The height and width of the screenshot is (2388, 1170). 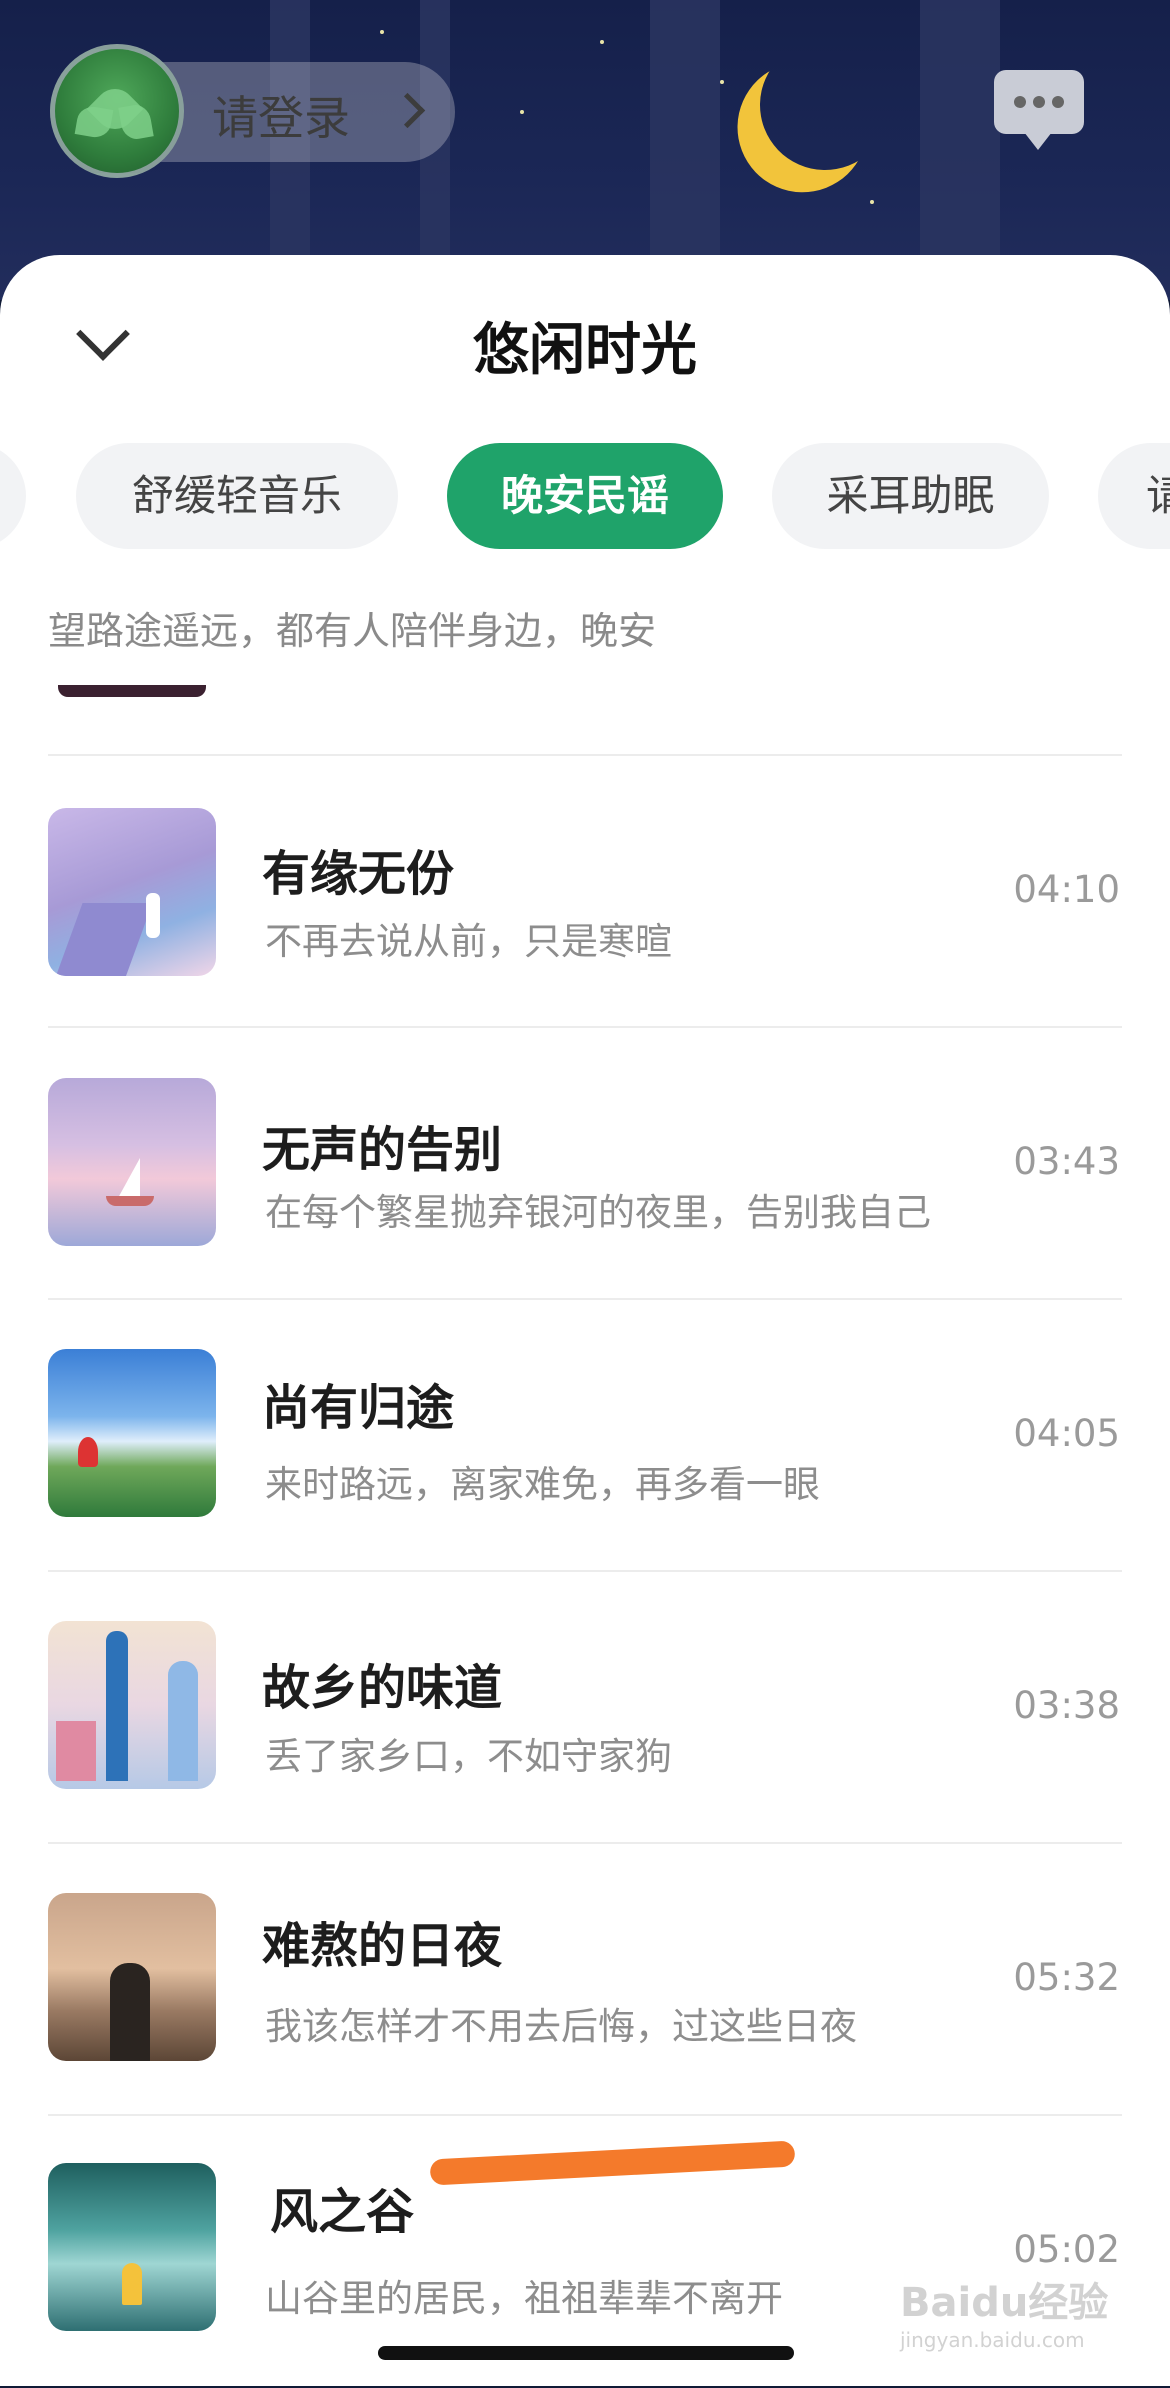 What do you see at coordinates (281, 115) in the screenshot?
I see `login-label: 请登录` at bounding box center [281, 115].